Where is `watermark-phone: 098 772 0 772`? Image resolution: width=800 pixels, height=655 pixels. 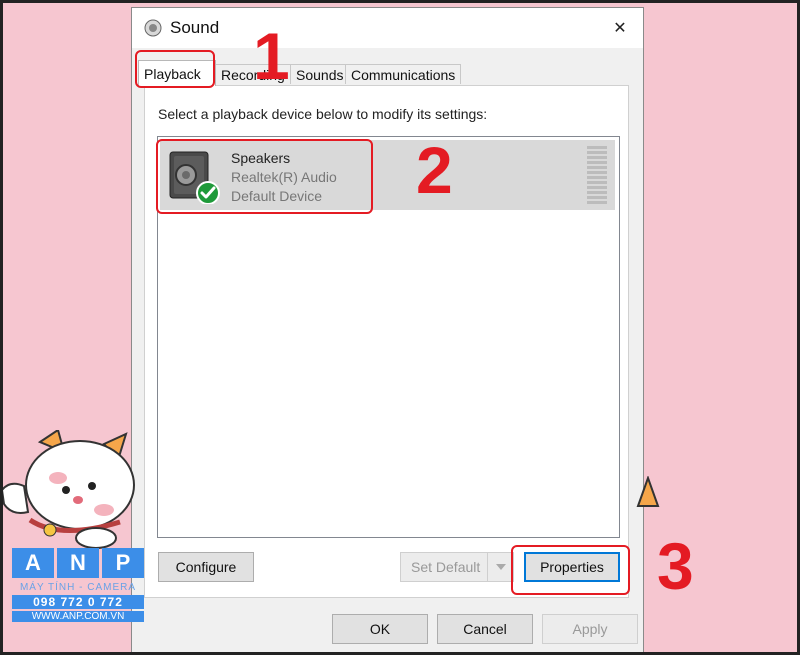 watermark-phone: 098 772 0 772 is located at coordinates (78, 602).